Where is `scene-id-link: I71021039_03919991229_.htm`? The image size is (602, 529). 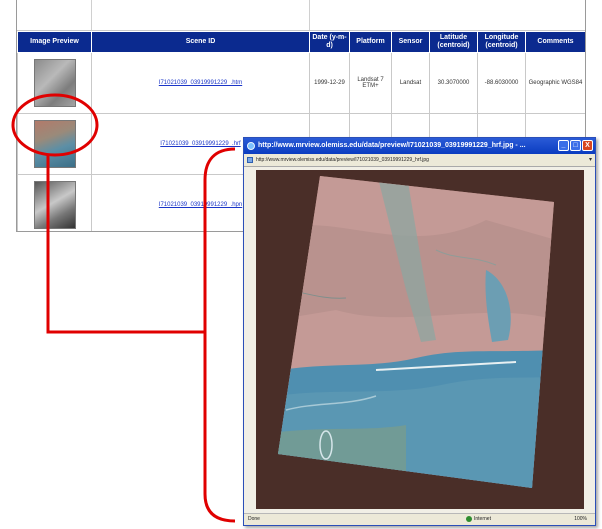 scene-id-link: I71021039_03919991229_.htm is located at coordinates (200, 83).